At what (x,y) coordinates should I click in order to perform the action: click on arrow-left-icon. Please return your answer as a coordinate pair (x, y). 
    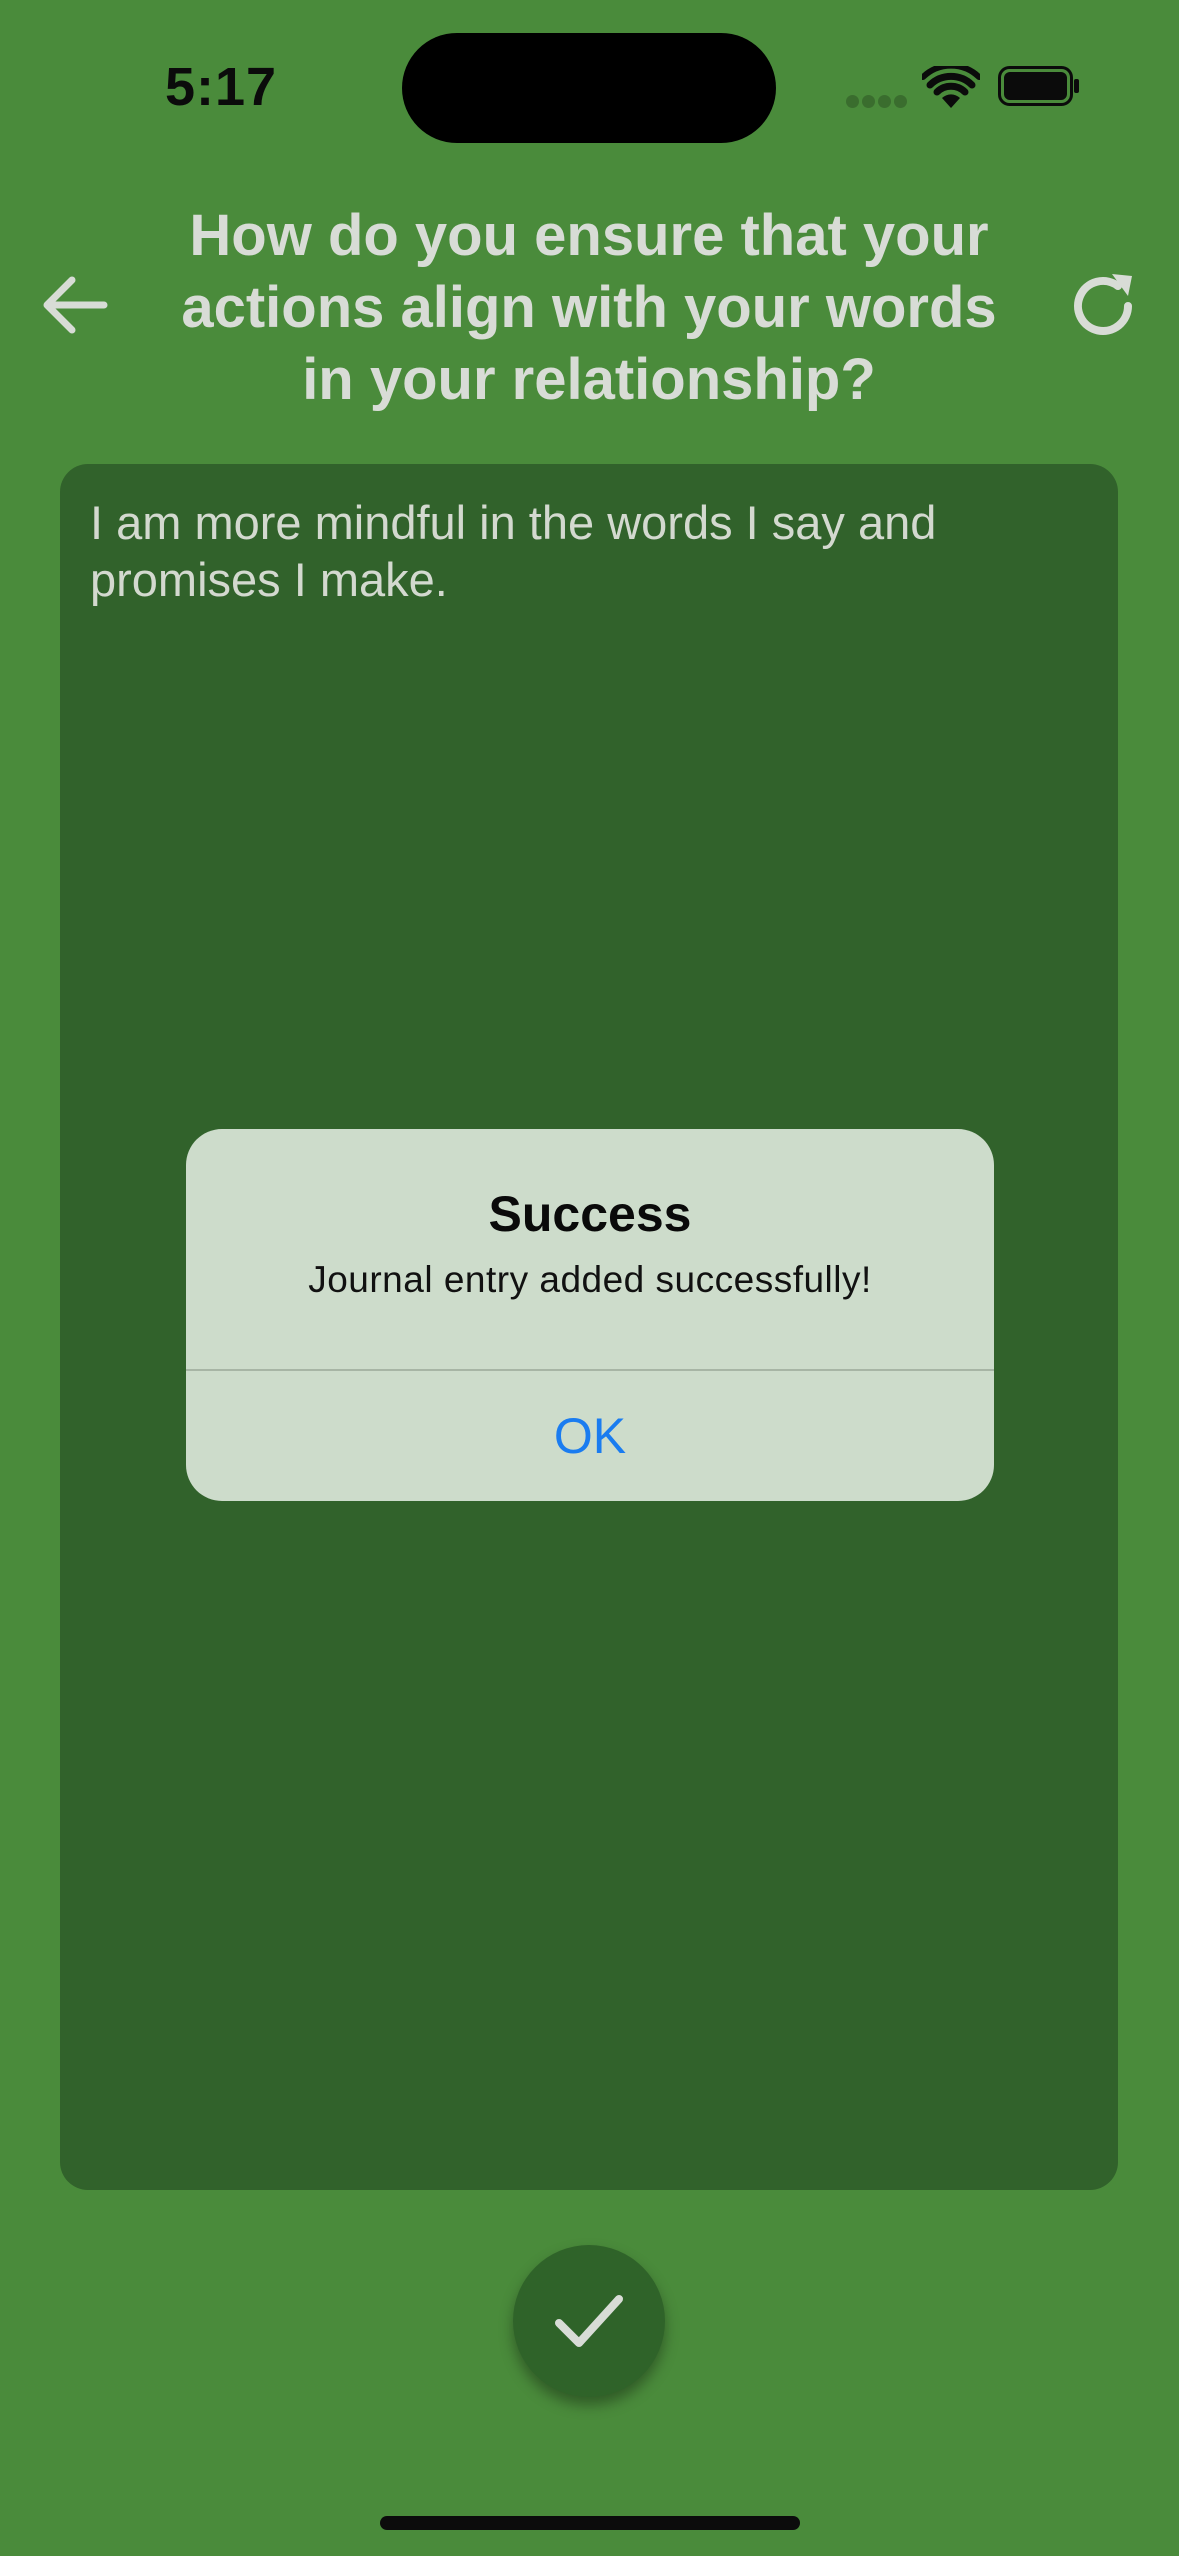
    Looking at the image, I should click on (75, 305).